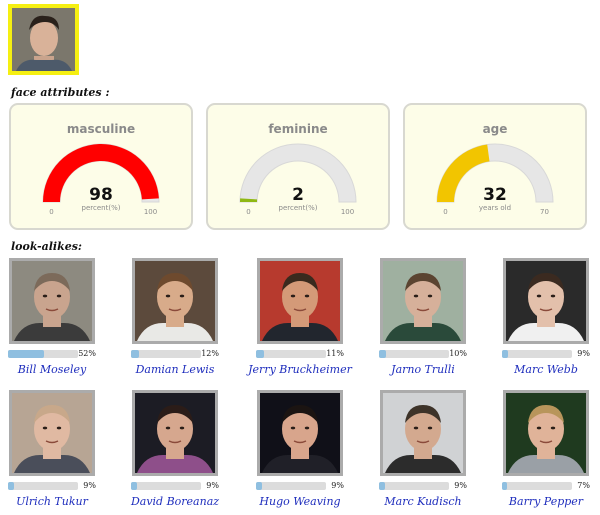 Image resolution: width=600 pixels, height=515 pixels. Describe the element at coordinates (495, 179) in the screenshot. I see `gauge-chart: 32years old 0 70` at that location.